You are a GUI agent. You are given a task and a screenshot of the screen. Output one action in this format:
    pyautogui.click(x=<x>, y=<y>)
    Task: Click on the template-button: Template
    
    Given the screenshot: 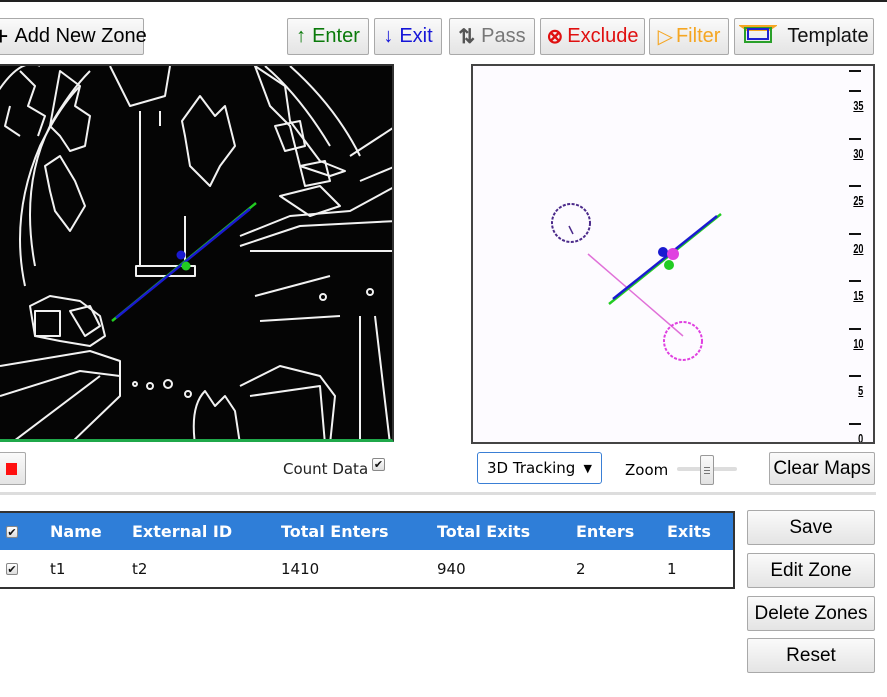 What is the action you would take?
    pyautogui.click(x=804, y=36)
    